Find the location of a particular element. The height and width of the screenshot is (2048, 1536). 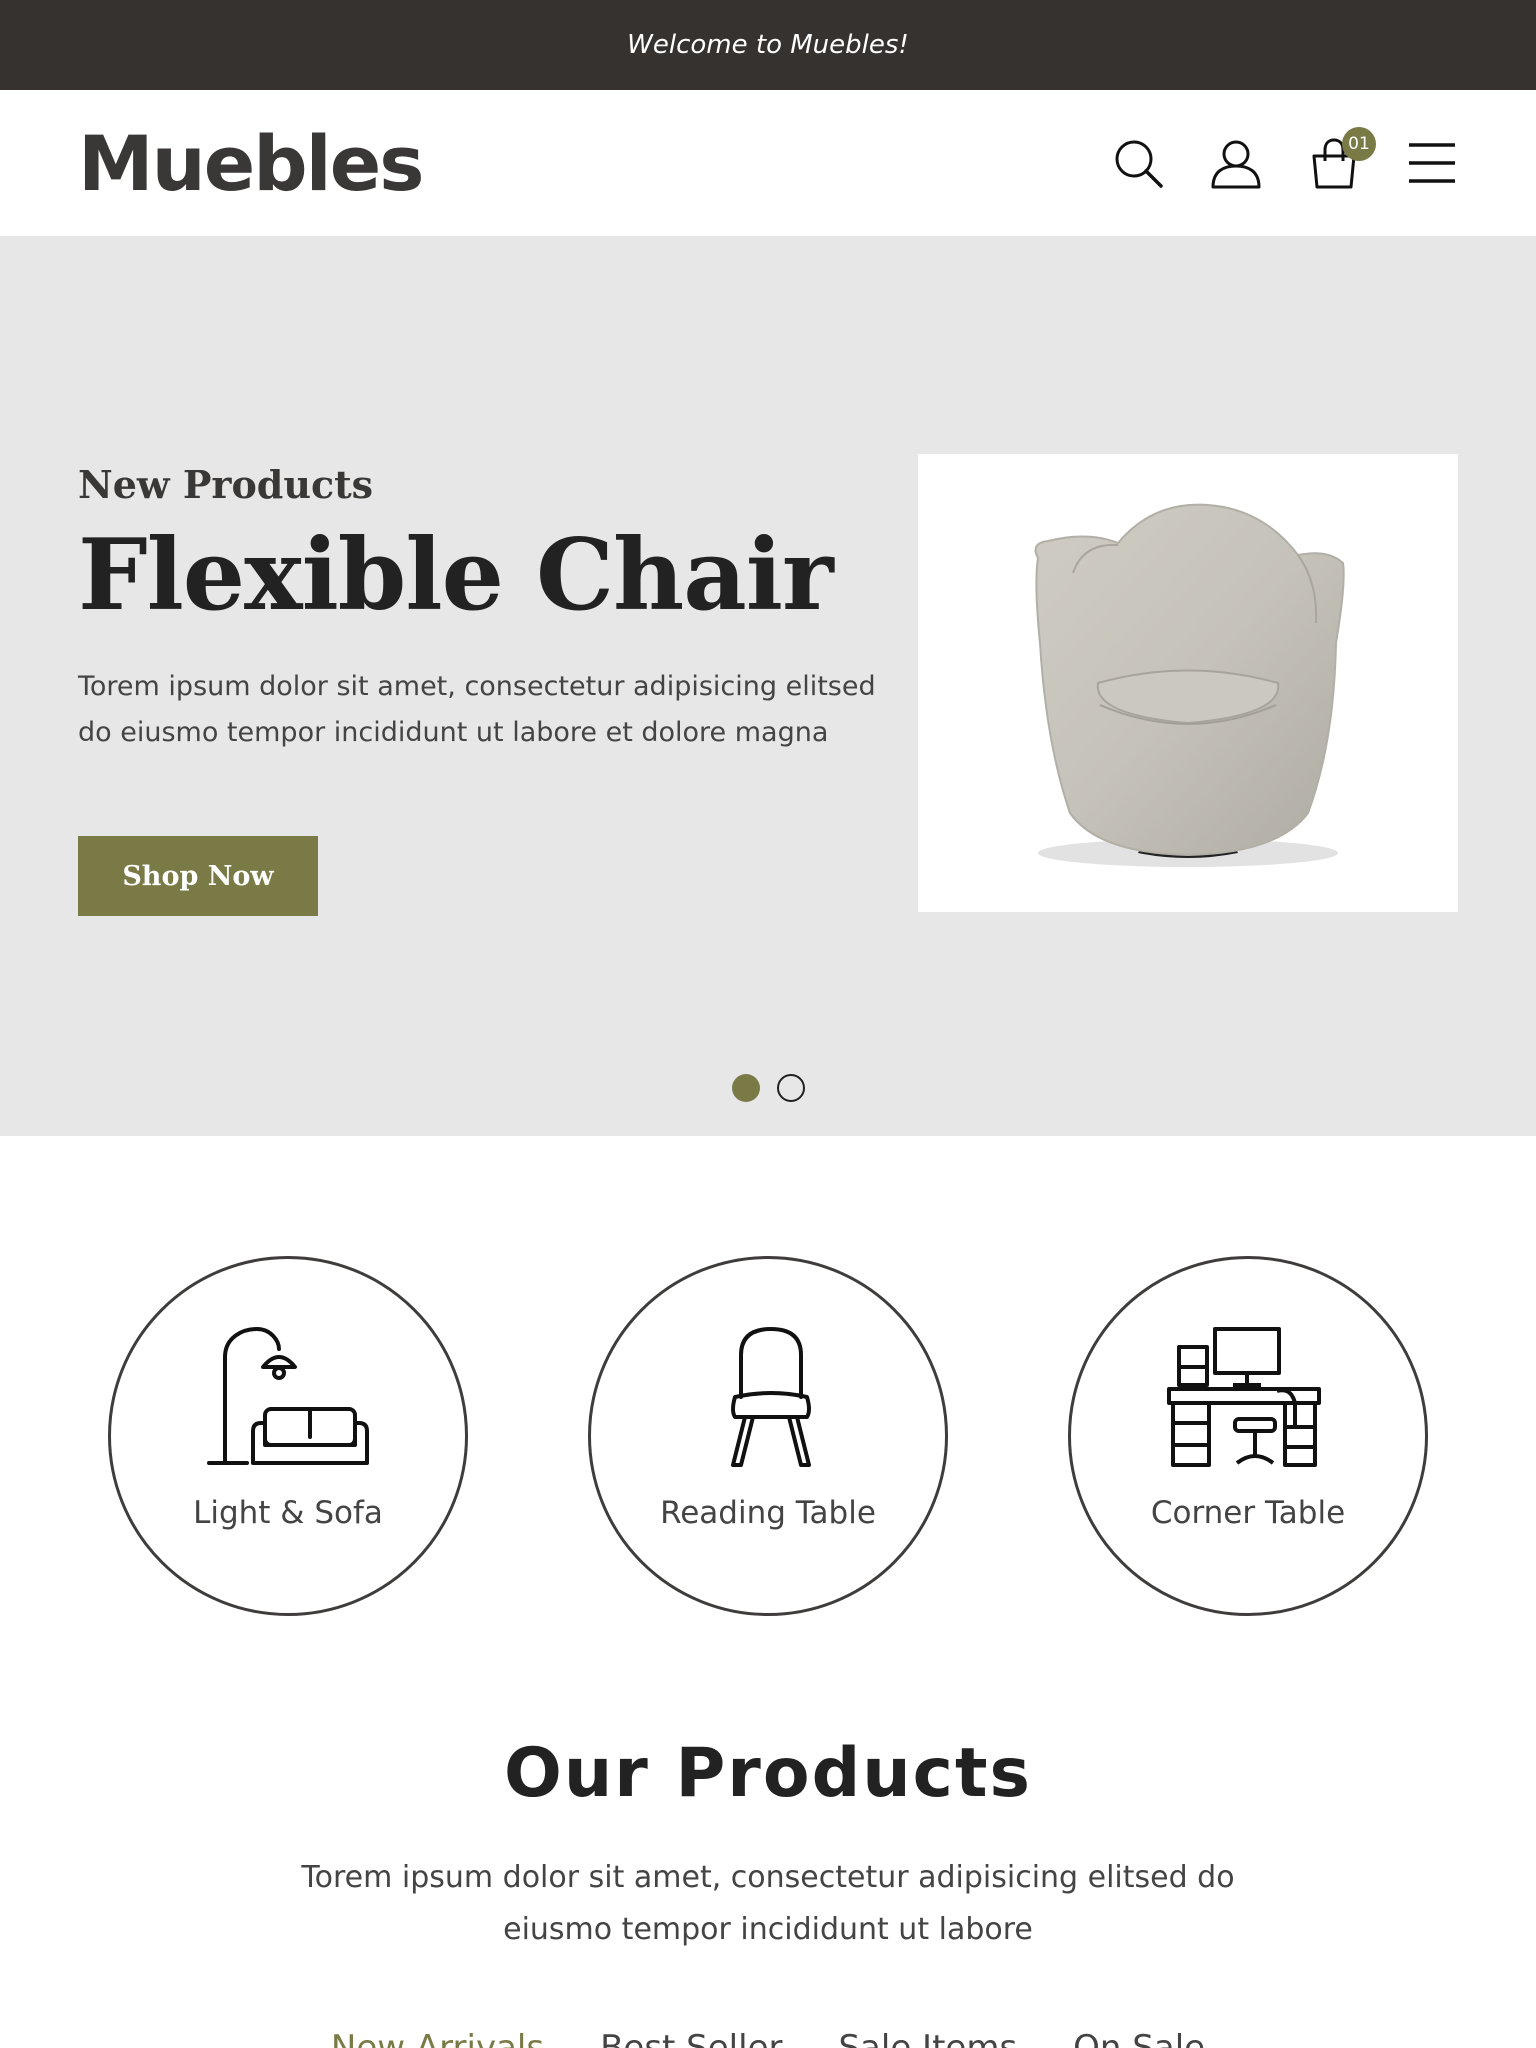

cart-count-badge: 01 is located at coordinates (1359, 144).